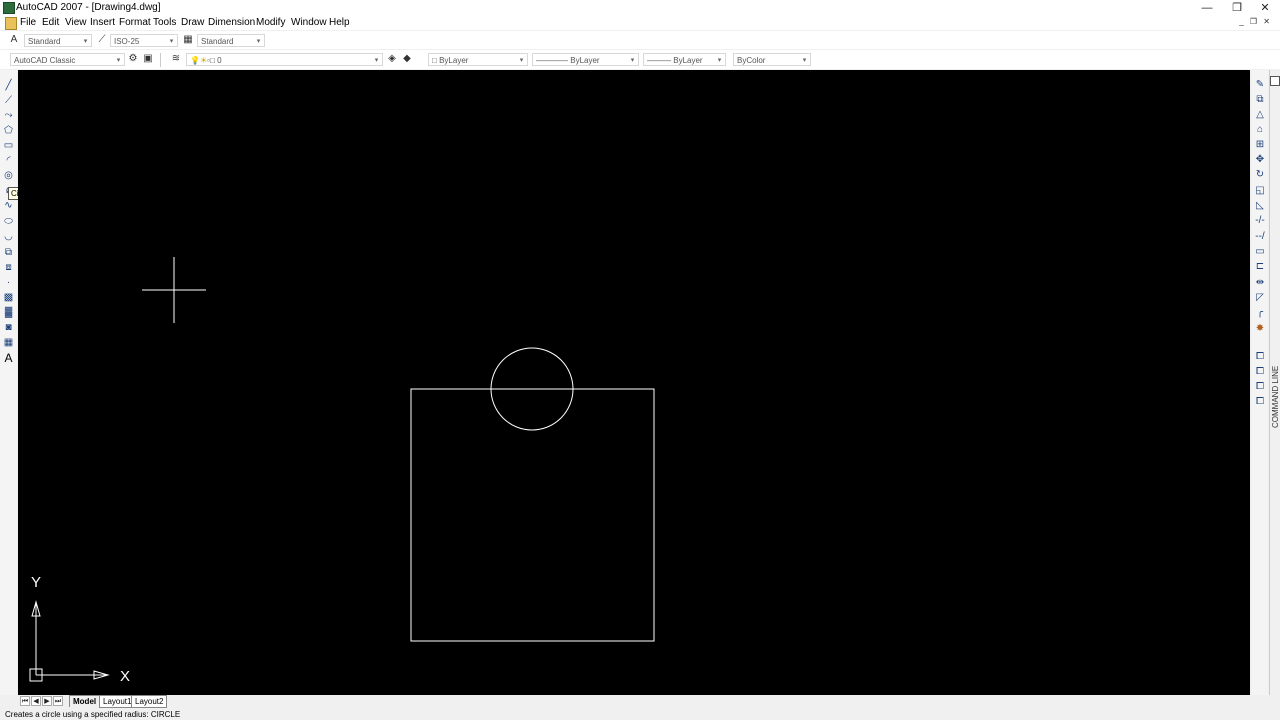 The width and height of the screenshot is (1280, 720). Describe the element at coordinates (772, 59) in the screenshot. I see `plotstyle-select: ByColor ▾` at that location.